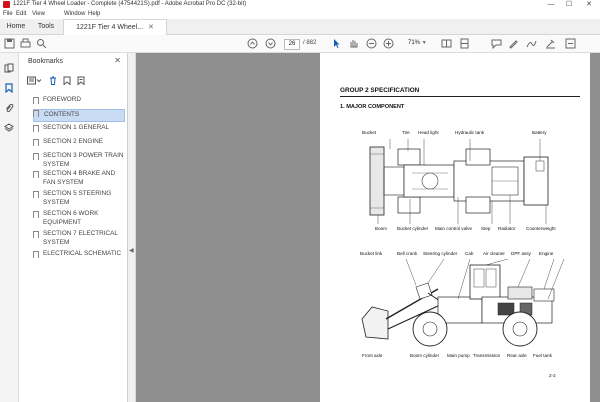 This screenshot has width=600, height=402. What do you see at coordinates (541, 228) in the screenshot?
I see `label-counterweight: Counterweight` at bounding box center [541, 228].